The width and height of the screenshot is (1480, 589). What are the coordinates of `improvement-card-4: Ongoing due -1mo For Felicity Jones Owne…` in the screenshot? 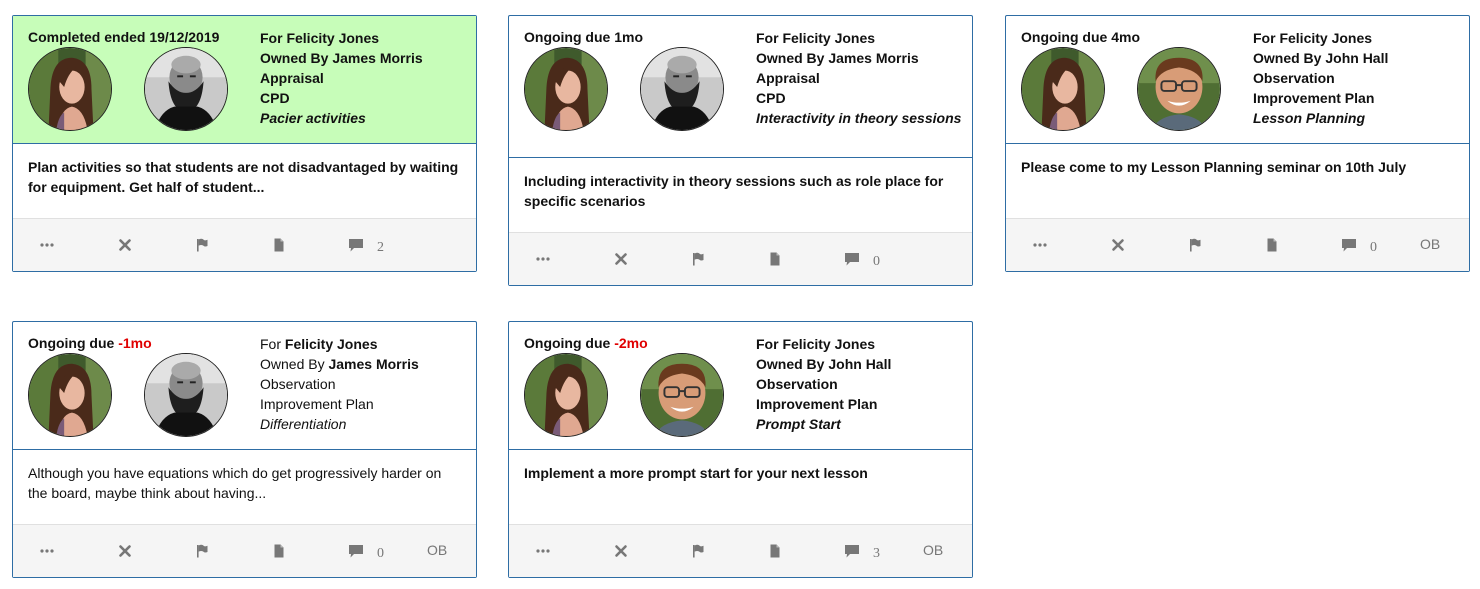 It's located at (244, 449).